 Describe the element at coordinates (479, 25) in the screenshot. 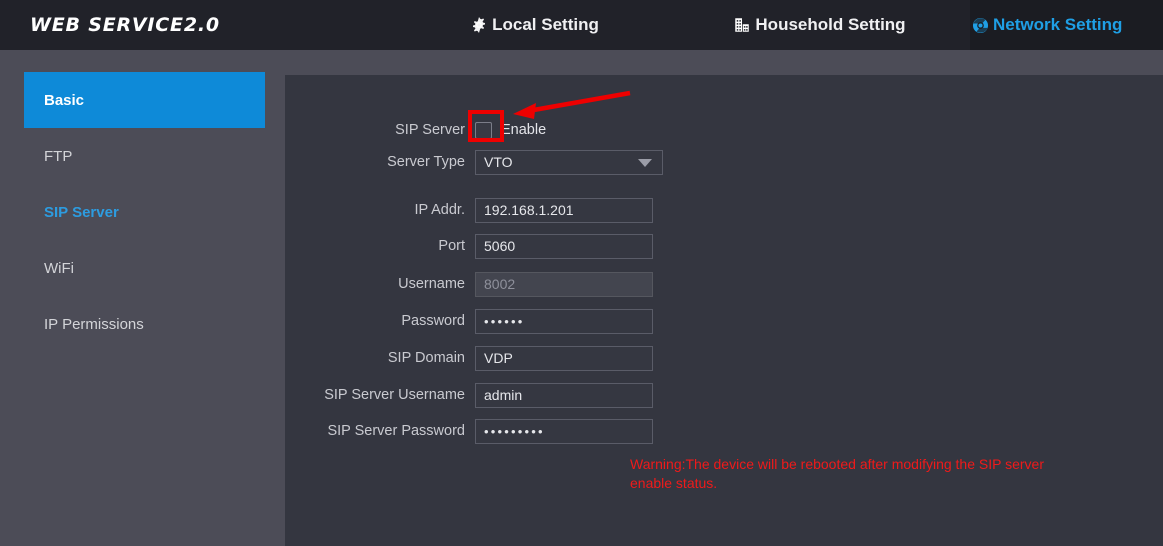

I see `gear-icon` at that location.